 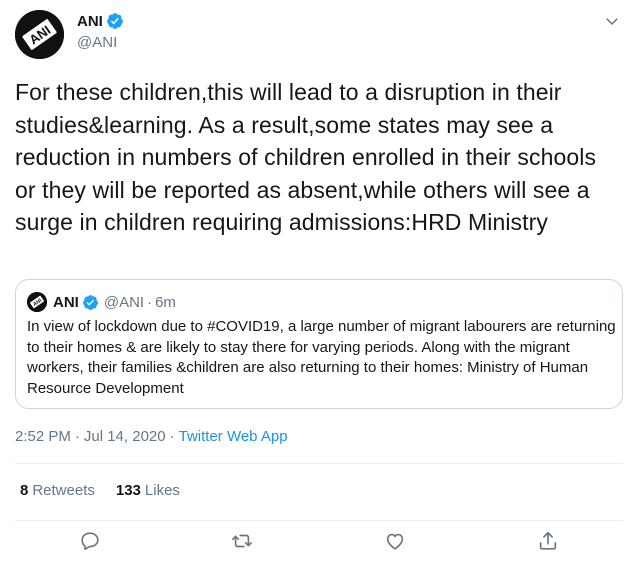 I want to click on share-icon, so click(x=549, y=542).